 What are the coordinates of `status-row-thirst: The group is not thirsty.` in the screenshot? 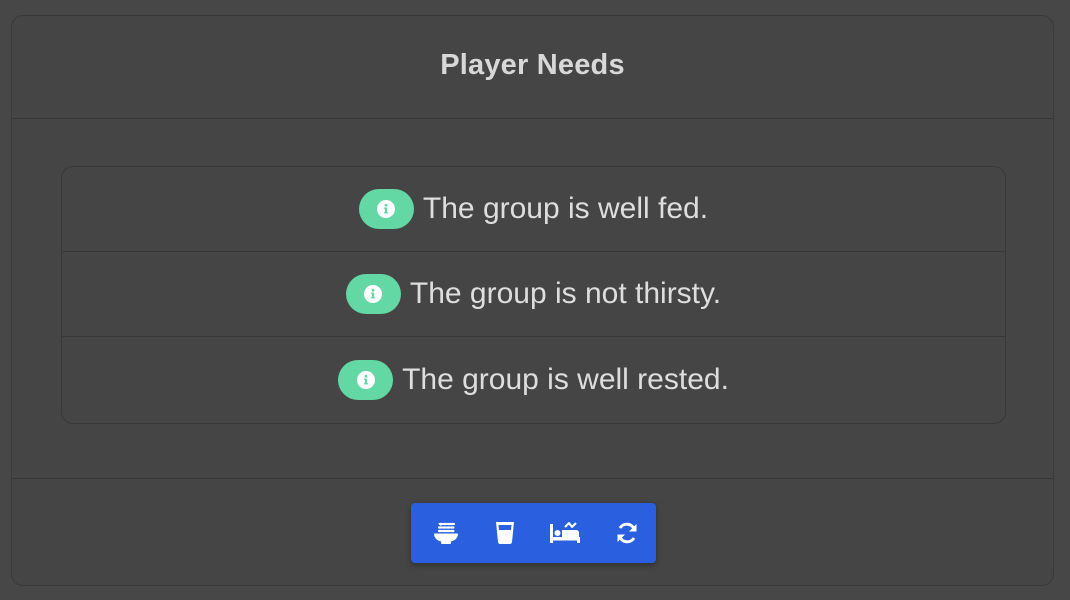 It's located at (533, 294).